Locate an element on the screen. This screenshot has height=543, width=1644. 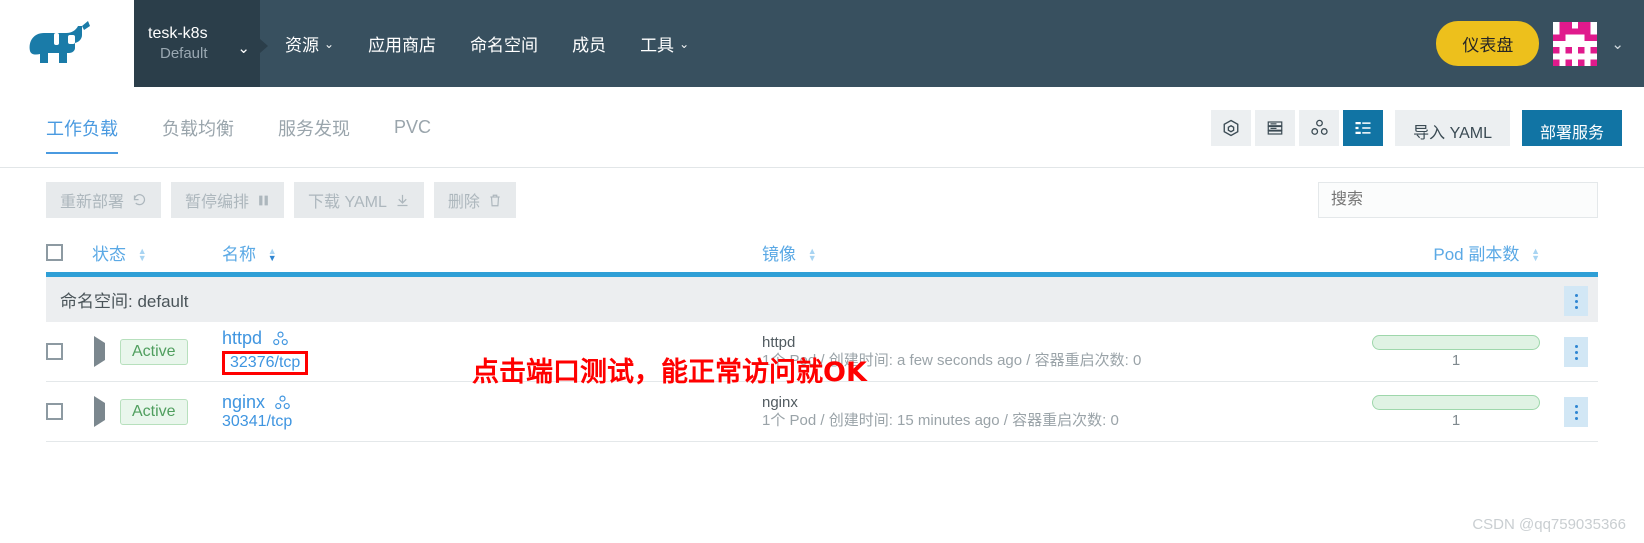
avatar is located at coordinates (1575, 43).